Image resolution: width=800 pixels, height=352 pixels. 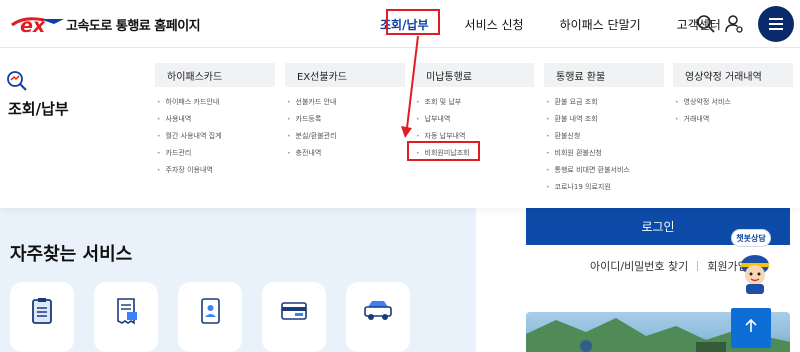 I want to click on ex-logo-mark: ex, so click(x=38, y=24).